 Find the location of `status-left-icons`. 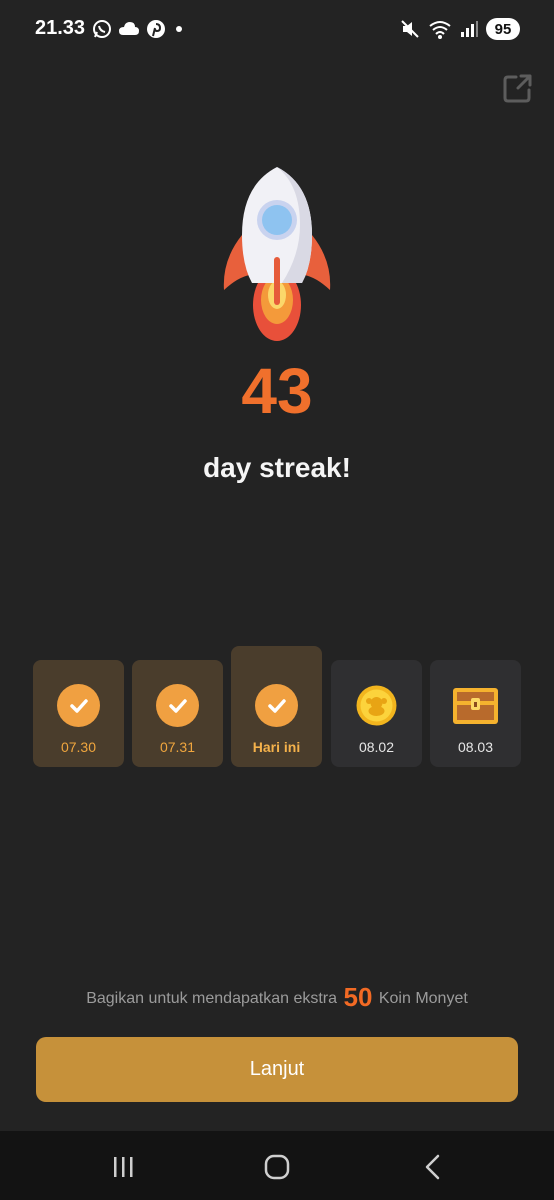

status-left-icons is located at coordinates (139, 29).